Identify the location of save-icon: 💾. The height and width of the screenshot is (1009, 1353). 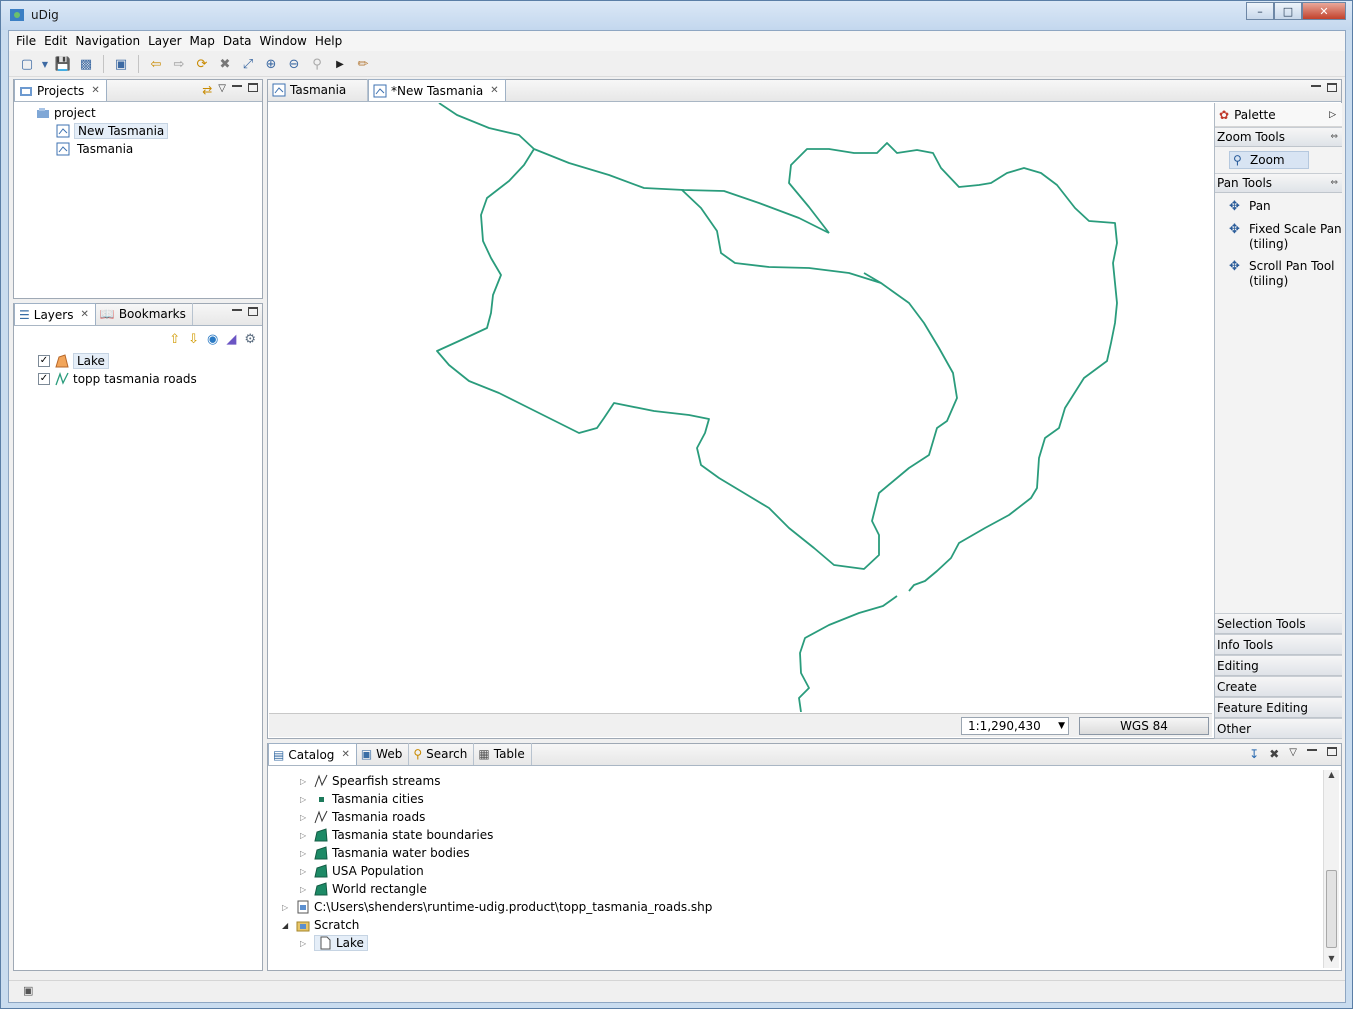
(63, 64).